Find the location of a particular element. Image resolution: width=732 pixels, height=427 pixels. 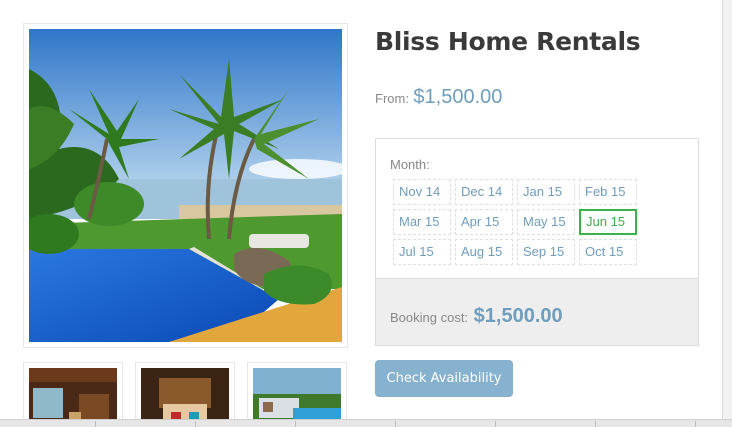

month-option: Nov 14 is located at coordinates (422, 192).